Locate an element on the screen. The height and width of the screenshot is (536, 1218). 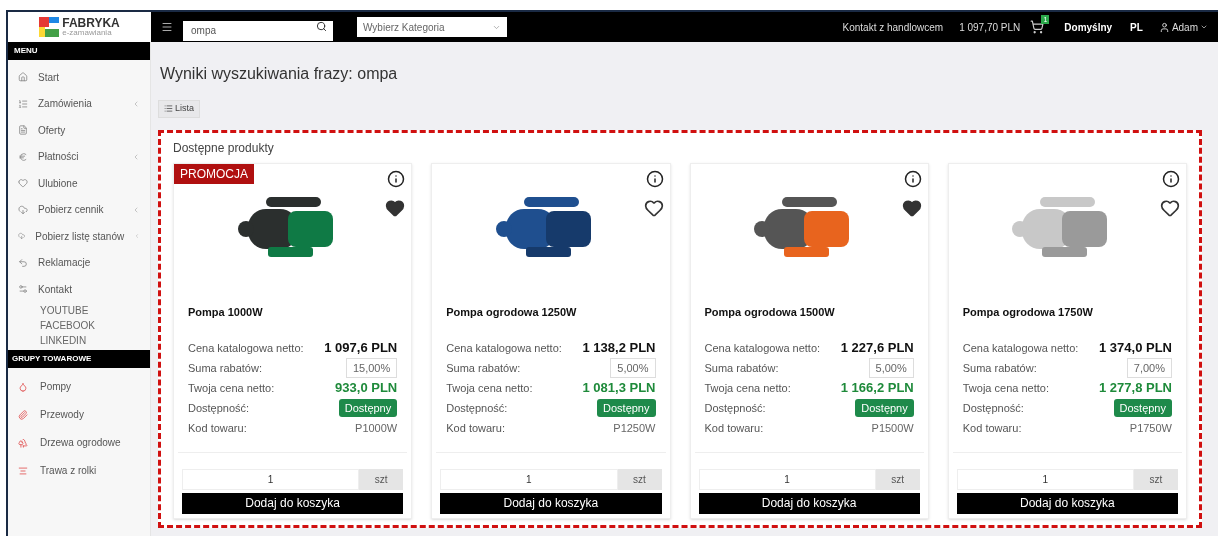
catalog-price: 1 374,0 PLN is located at coordinates (1135, 348).